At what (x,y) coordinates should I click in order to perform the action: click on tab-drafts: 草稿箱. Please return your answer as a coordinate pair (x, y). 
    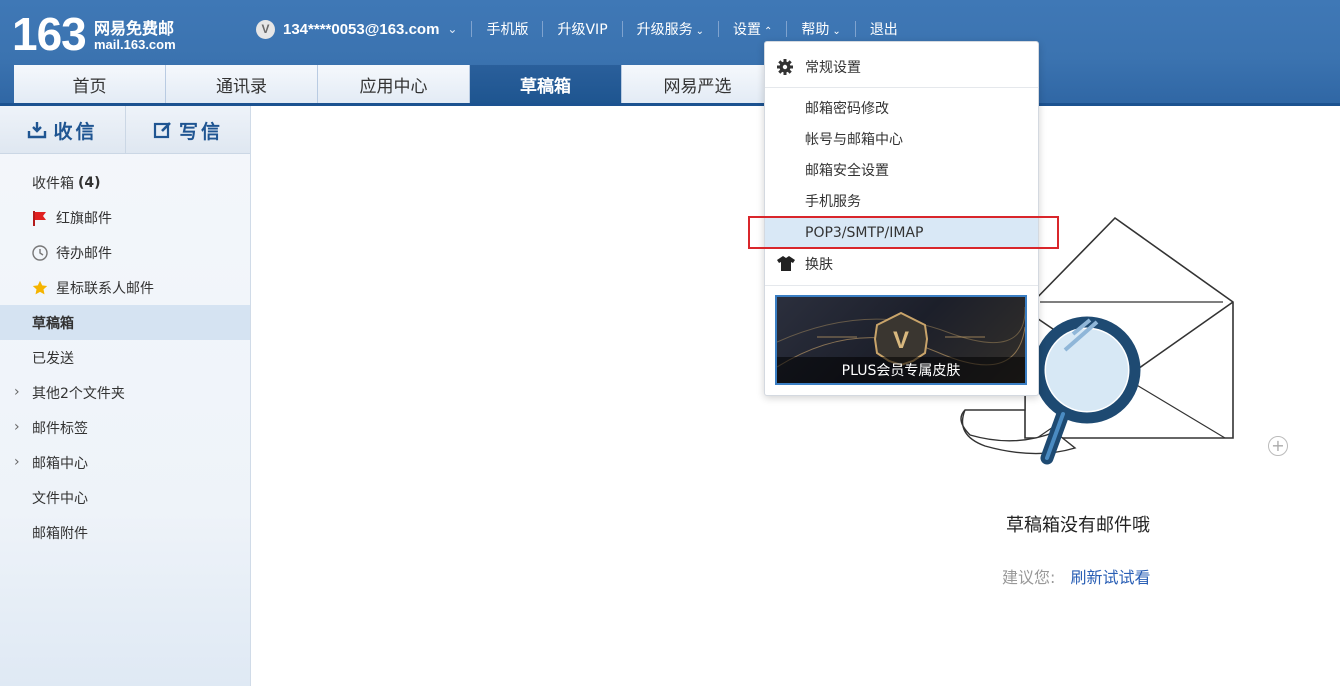
    Looking at the image, I should click on (546, 84).